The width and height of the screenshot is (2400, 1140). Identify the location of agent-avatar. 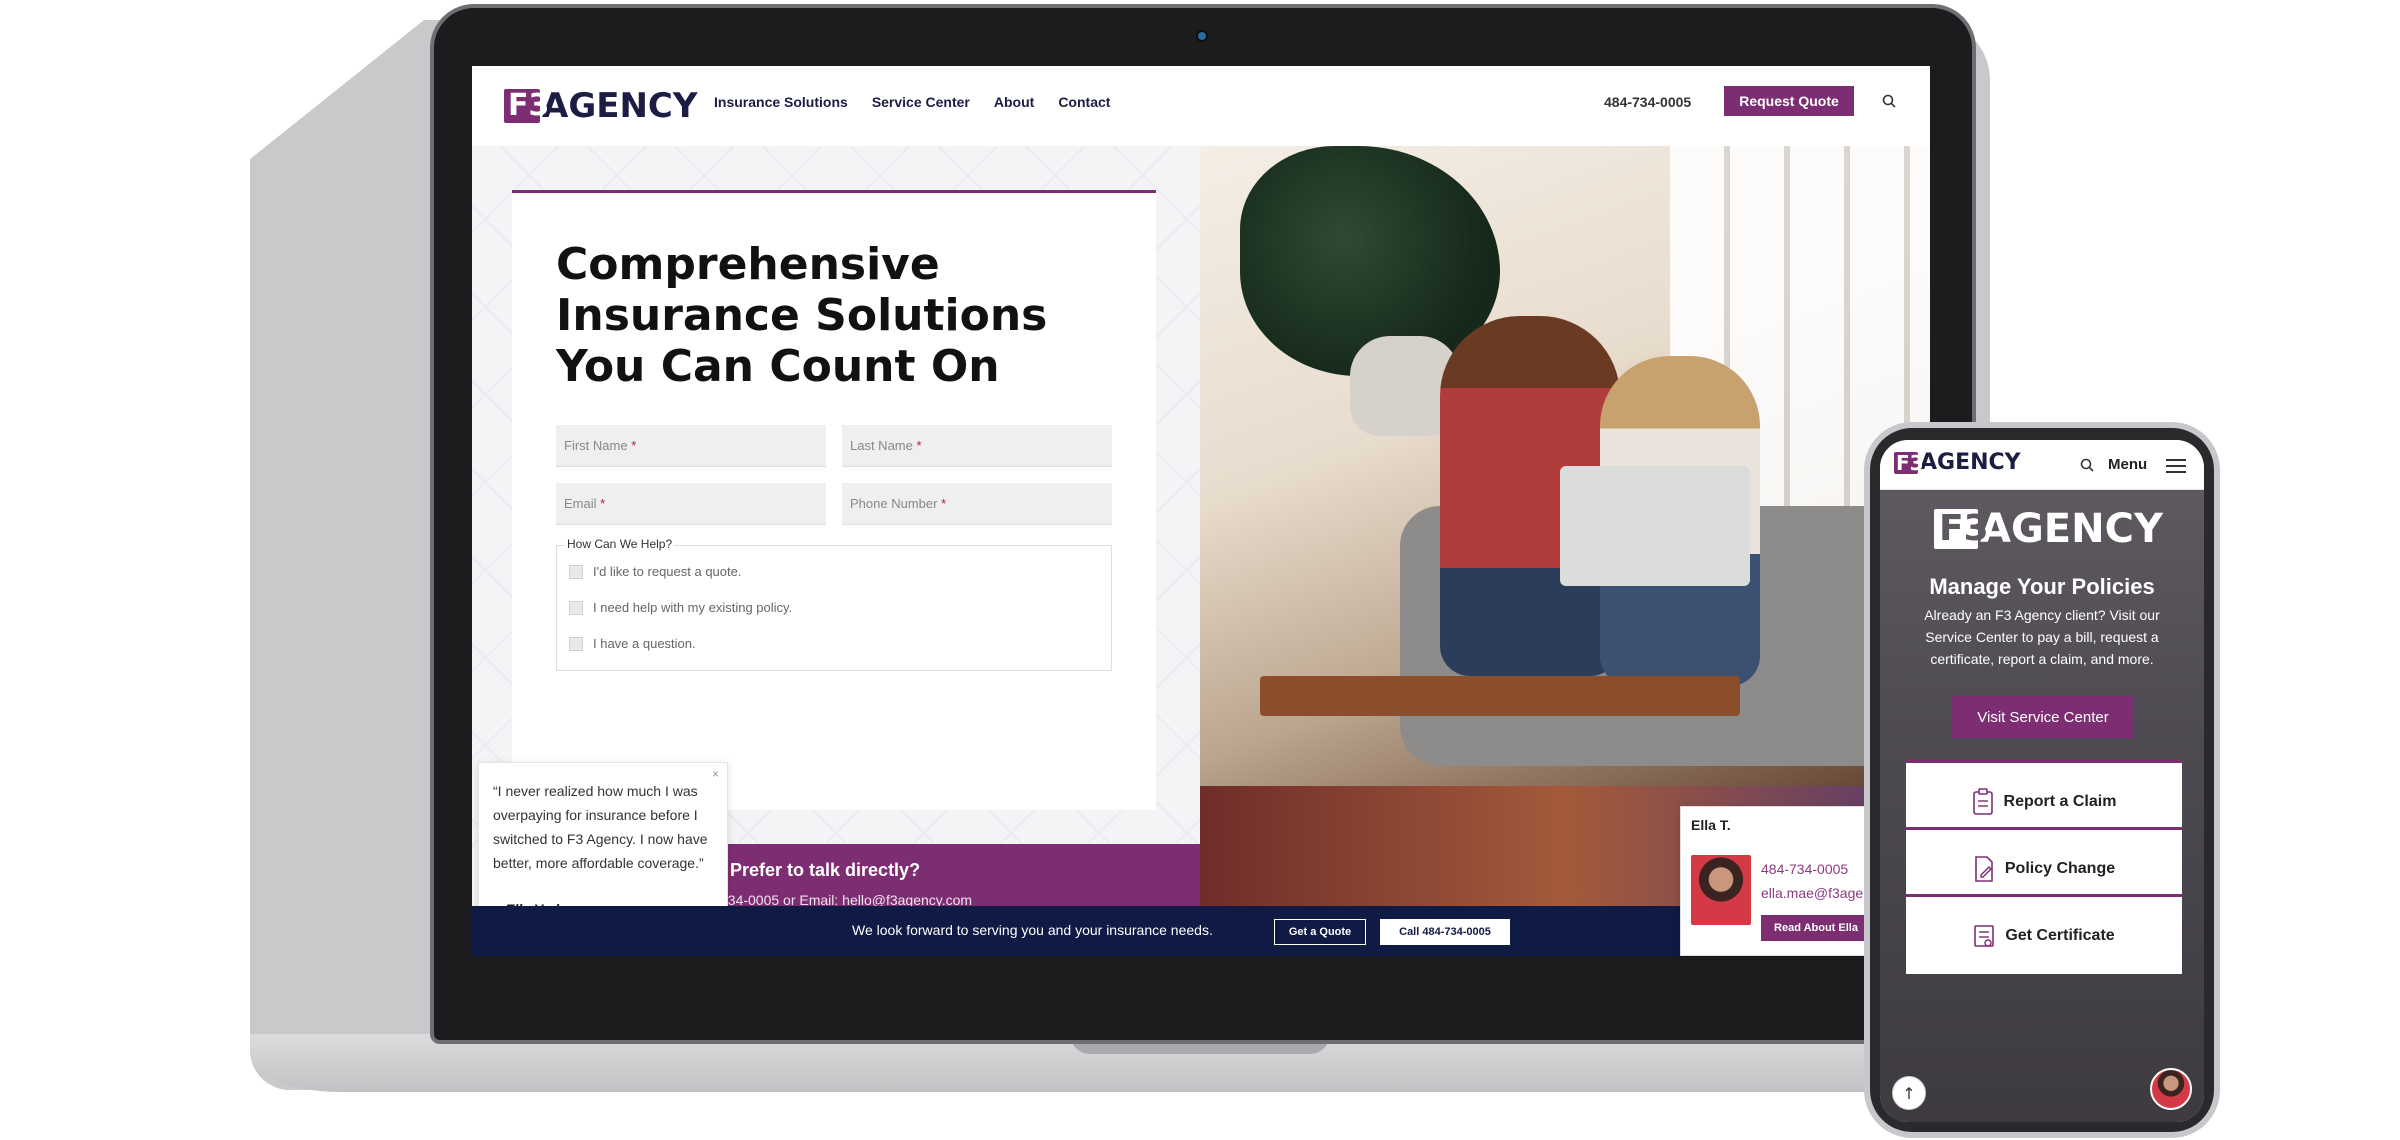
(1721, 890).